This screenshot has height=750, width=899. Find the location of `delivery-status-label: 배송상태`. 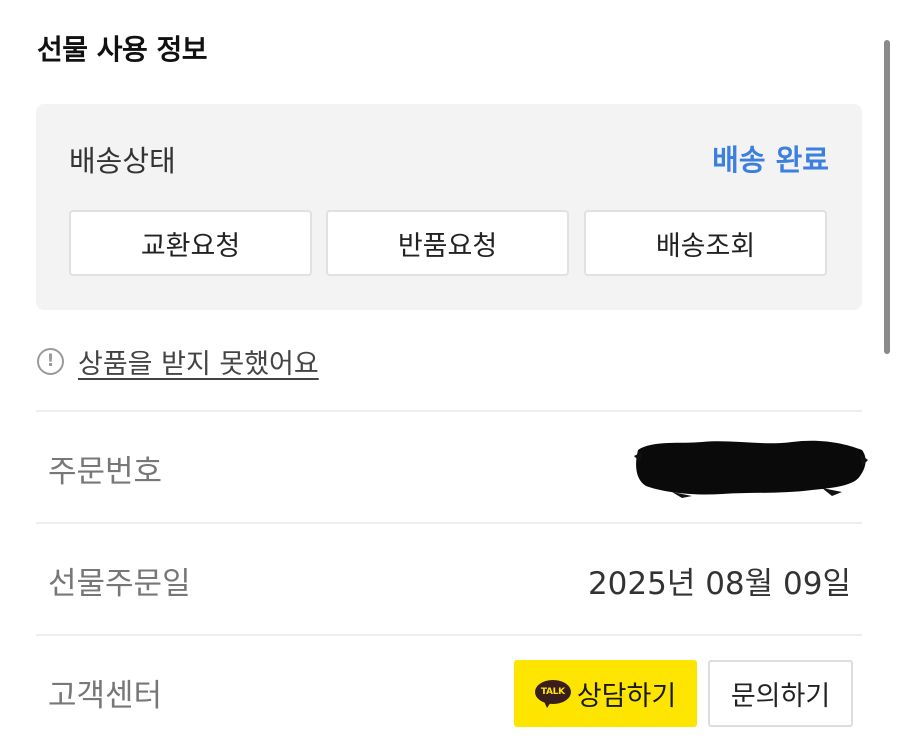

delivery-status-label: 배송상태 is located at coordinates (122, 161).